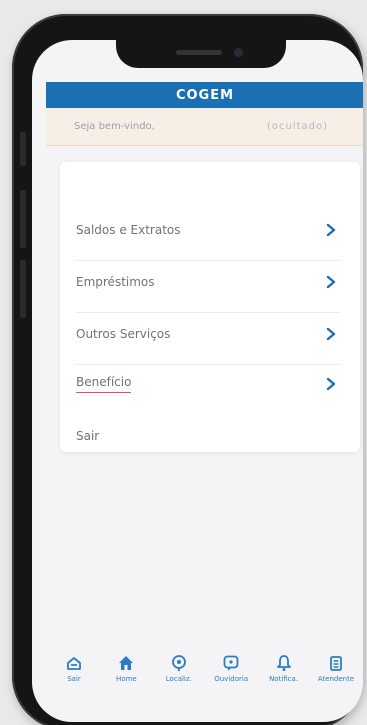 This screenshot has height=725, width=367. I want to click on speaker, so click(199, 52).